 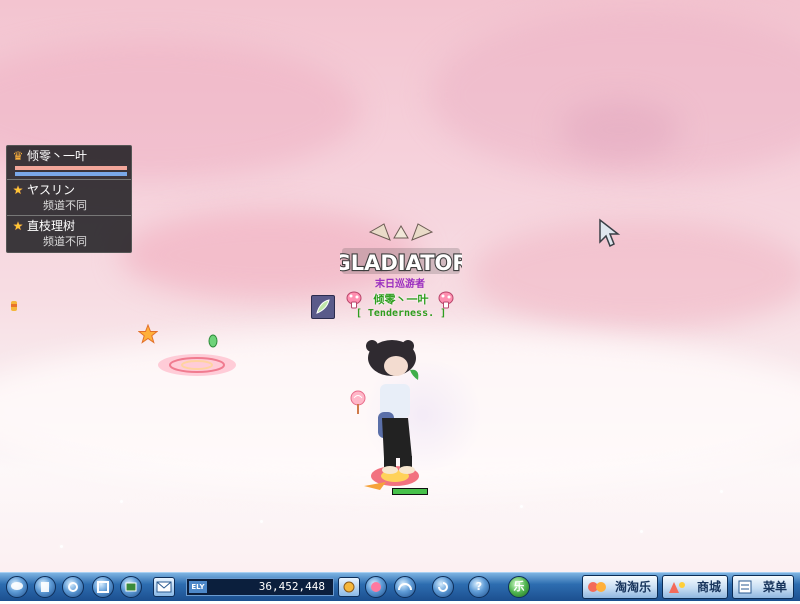 I want to click on gladiator-medal: GLADIATOR, so click(x=401, y=249).